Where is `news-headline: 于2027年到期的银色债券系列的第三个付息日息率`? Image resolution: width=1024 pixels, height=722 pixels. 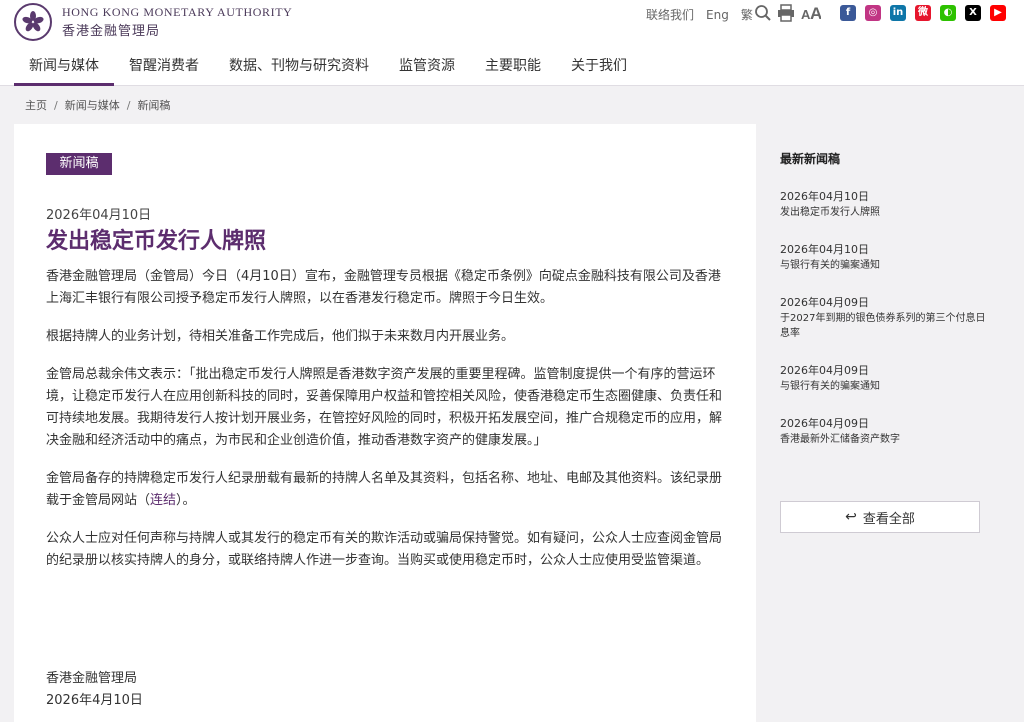
news-headline: 于2027年到期的银色债券系列的第三个付息日息率 is located at coordinates (883, 326).